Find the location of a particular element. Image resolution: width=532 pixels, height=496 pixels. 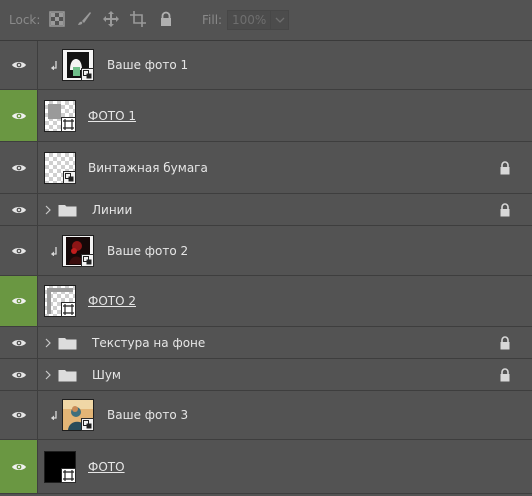

chevron-down-icon is located at coordinates (280, 20).